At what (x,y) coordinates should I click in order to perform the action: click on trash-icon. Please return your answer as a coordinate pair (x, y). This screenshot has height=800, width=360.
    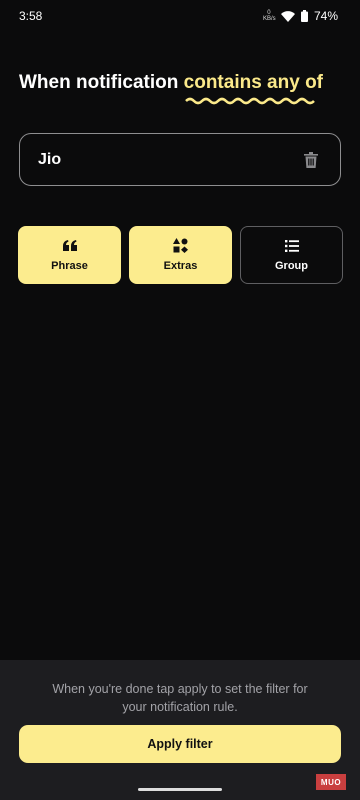
    Looking at the image, I should click on (311, 159).